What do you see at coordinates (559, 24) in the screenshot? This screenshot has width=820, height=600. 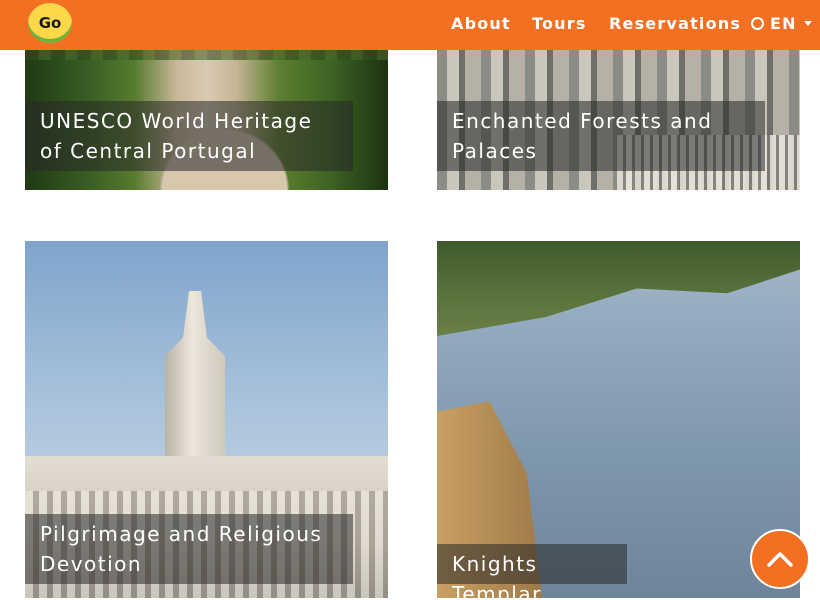 I see `nav-link-tours: Tours` at bounding box center [559, 24].